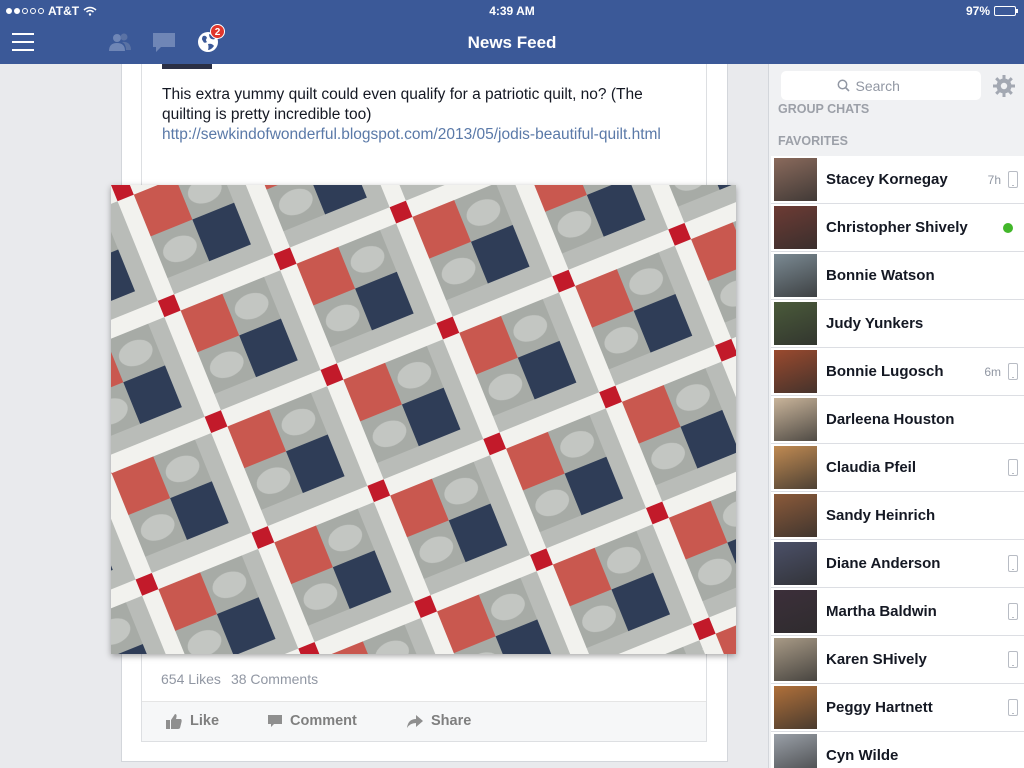 The width and height of the screenshot is (1024, 768). I want to click on chat-search-box, so click(881, 85).